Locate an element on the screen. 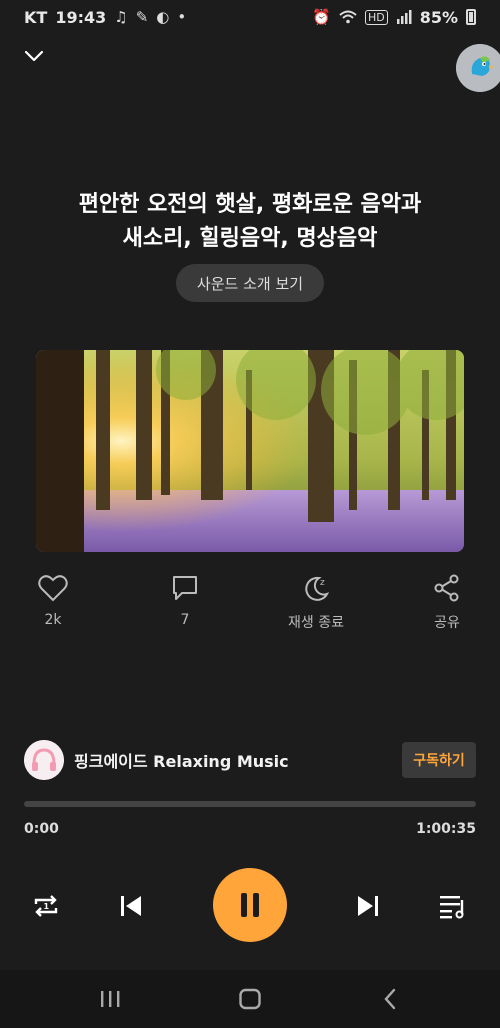 This screenshot has height=1028, width=500. current-time: 0:00 is located at coordinates (41, 829).